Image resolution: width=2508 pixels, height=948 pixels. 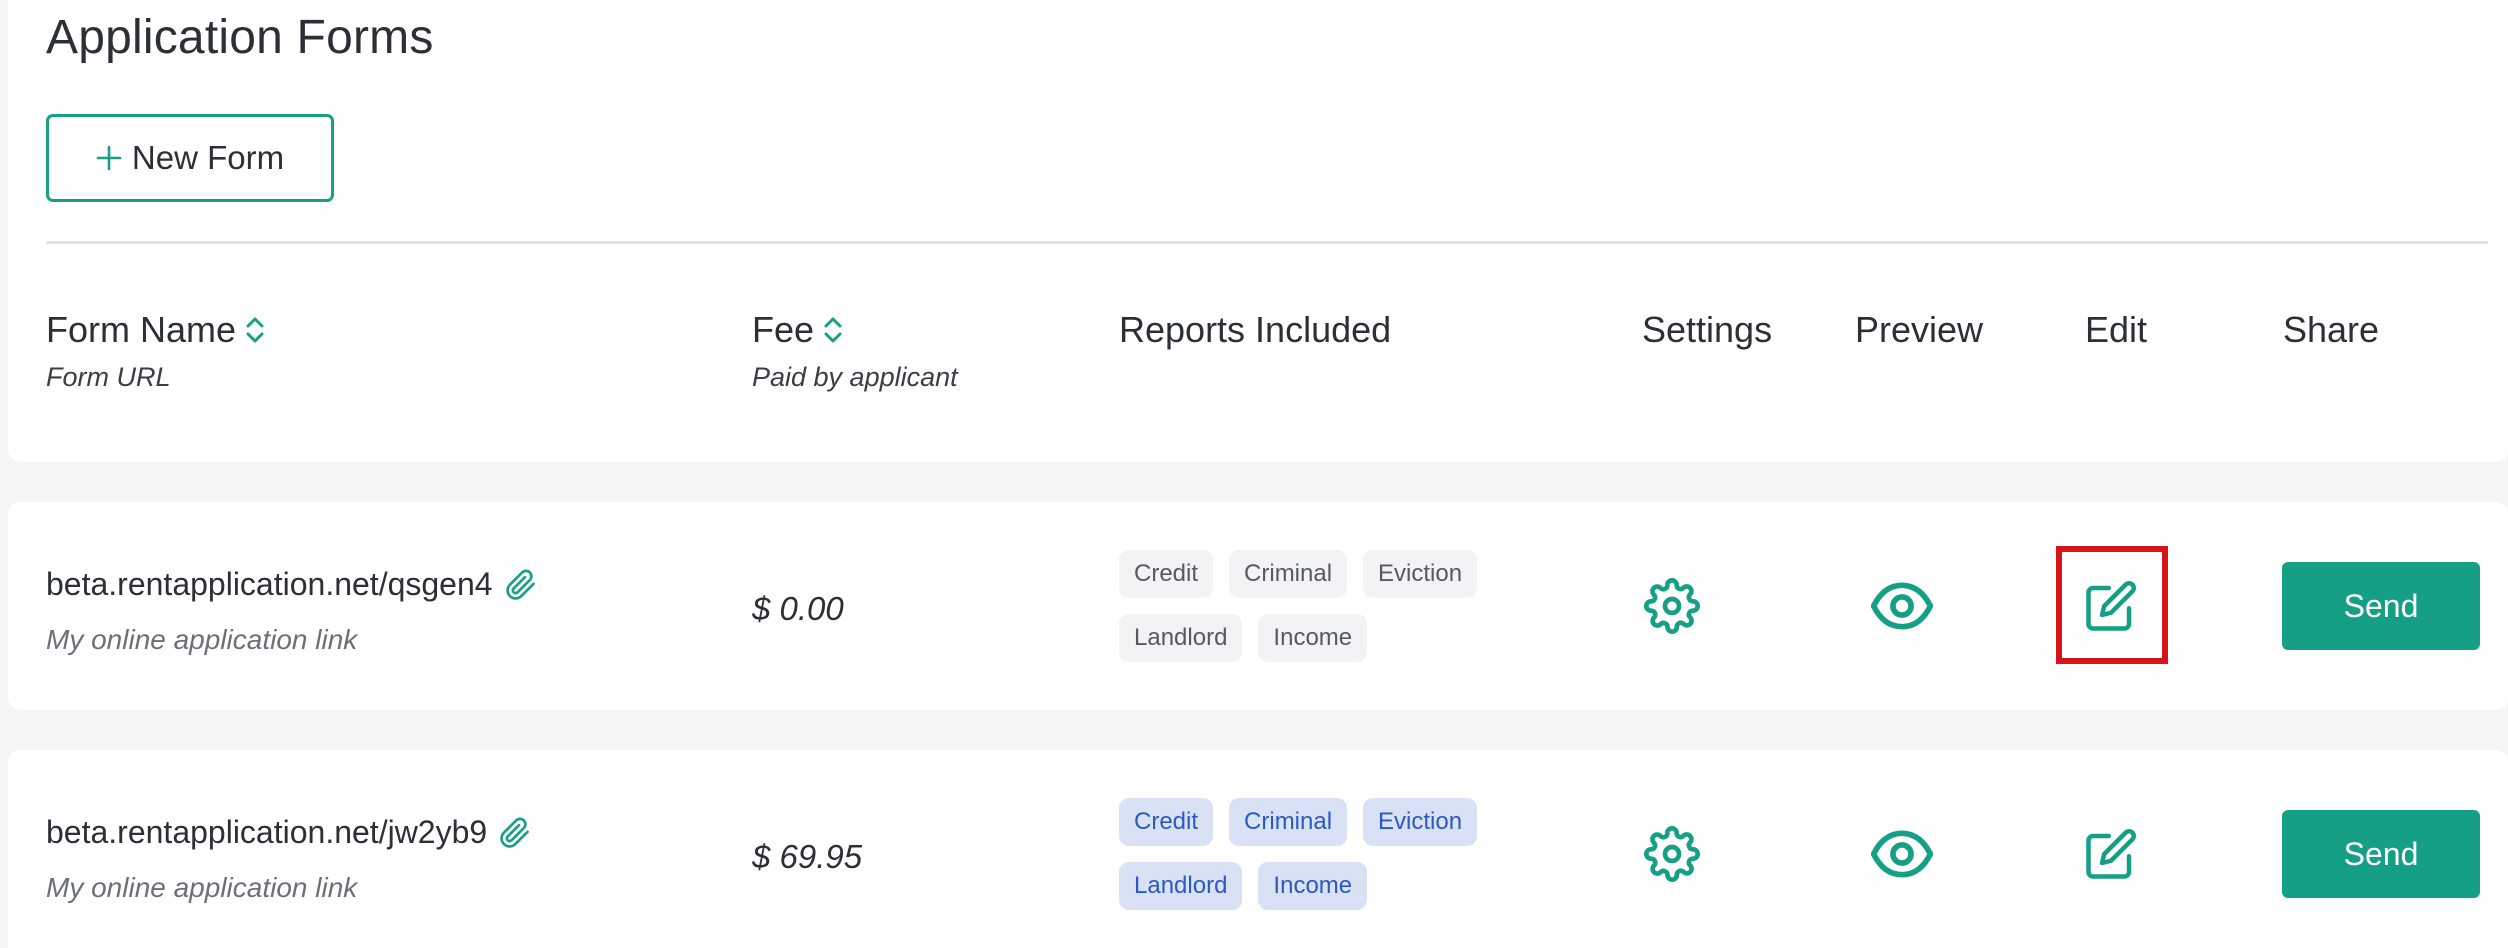 I want to click on column-settings-label: Settings, so click(x=1707, y=329).